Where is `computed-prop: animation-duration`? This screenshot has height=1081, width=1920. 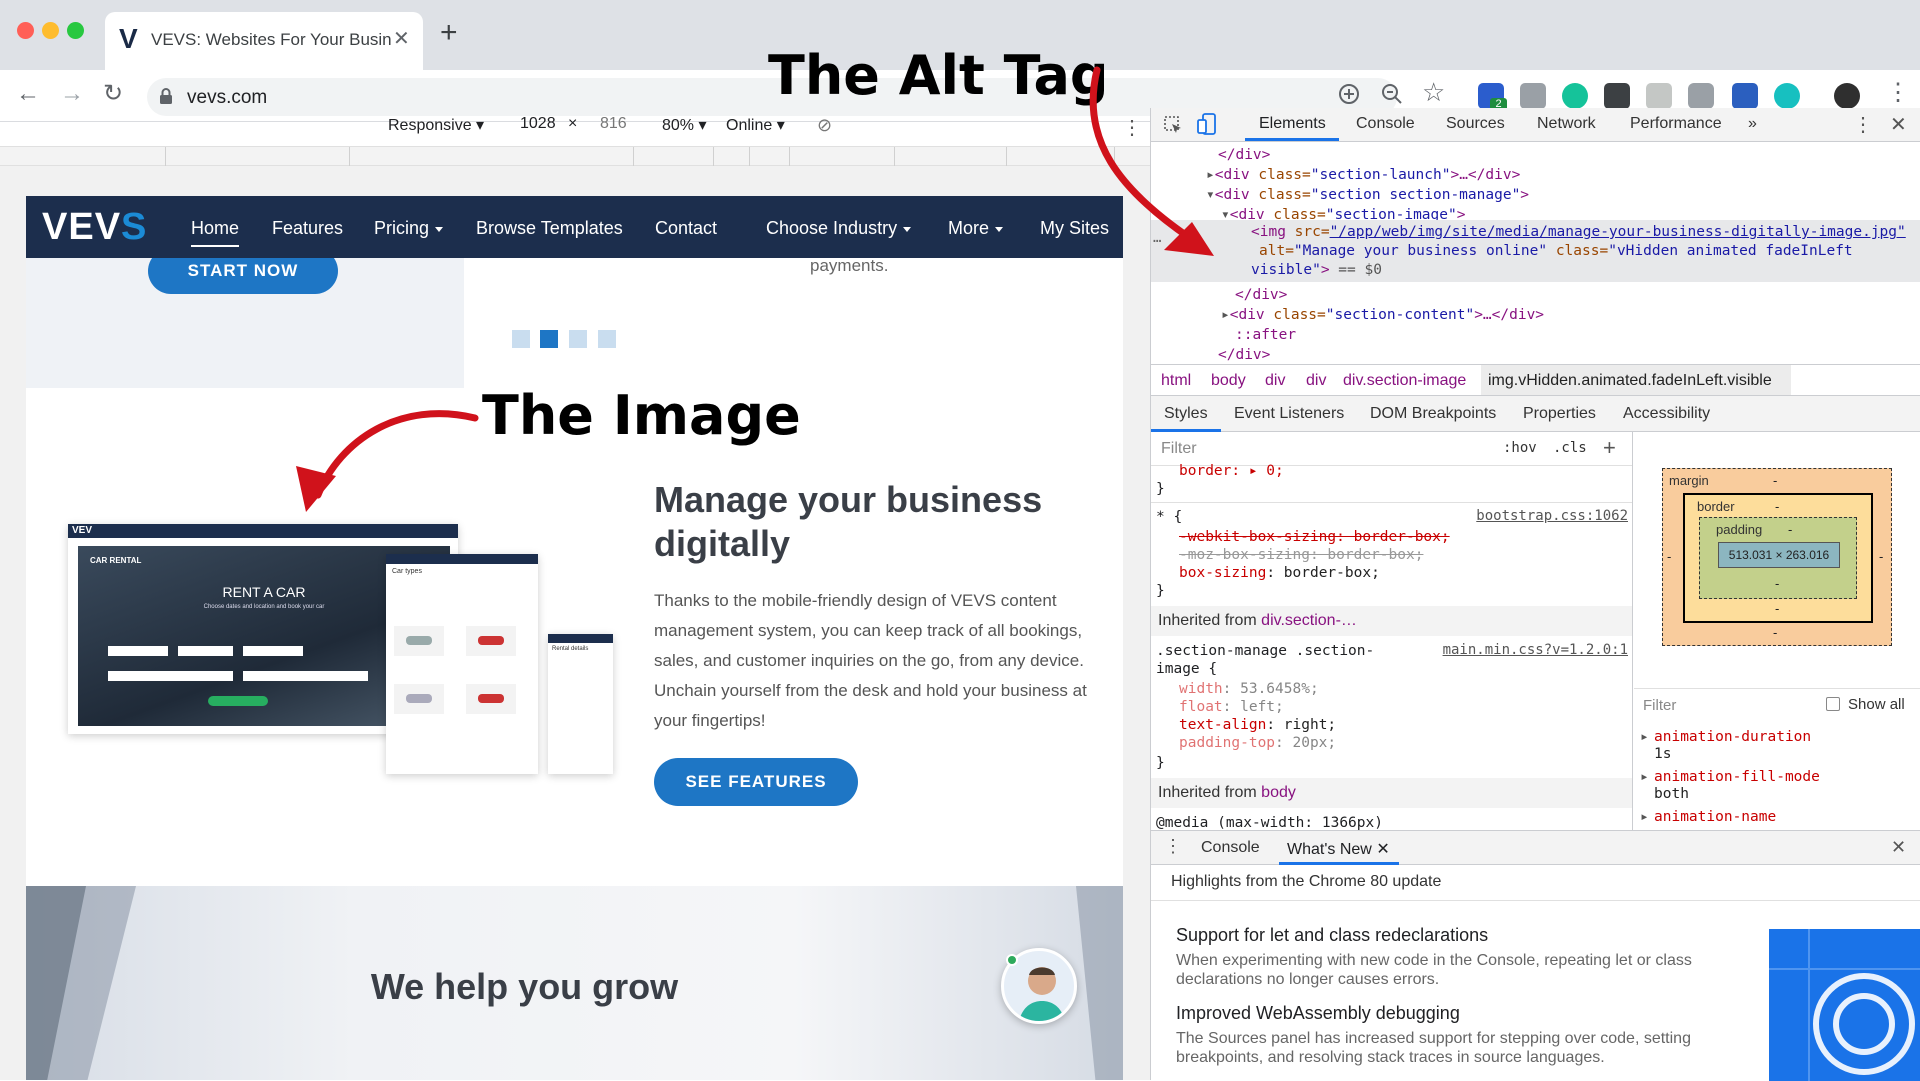 computed-prop: animation-duration is located at coordinates (1732, 737).